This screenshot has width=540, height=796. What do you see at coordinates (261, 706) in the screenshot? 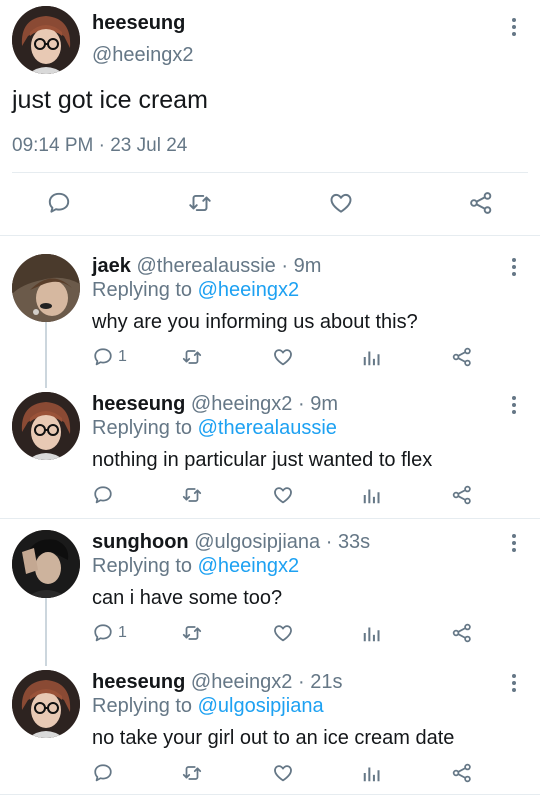
I see `replying-to-mention: @ulgosipjiana` at bounding box center [261, 706].